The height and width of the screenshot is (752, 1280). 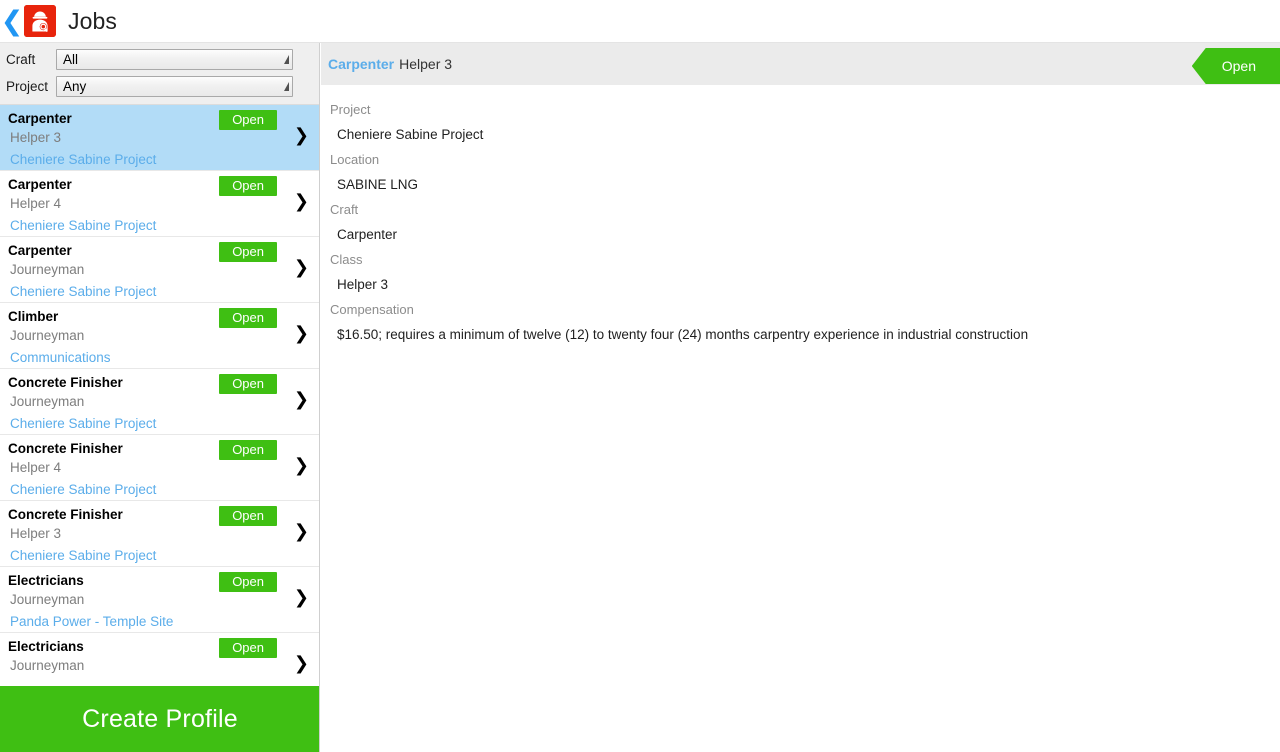 What do you see at coordinates (159, 336) in the screenshot?
I see `job-list-item: Climber Journeyman Communications Open ❯` at bounding box center [159, 336].